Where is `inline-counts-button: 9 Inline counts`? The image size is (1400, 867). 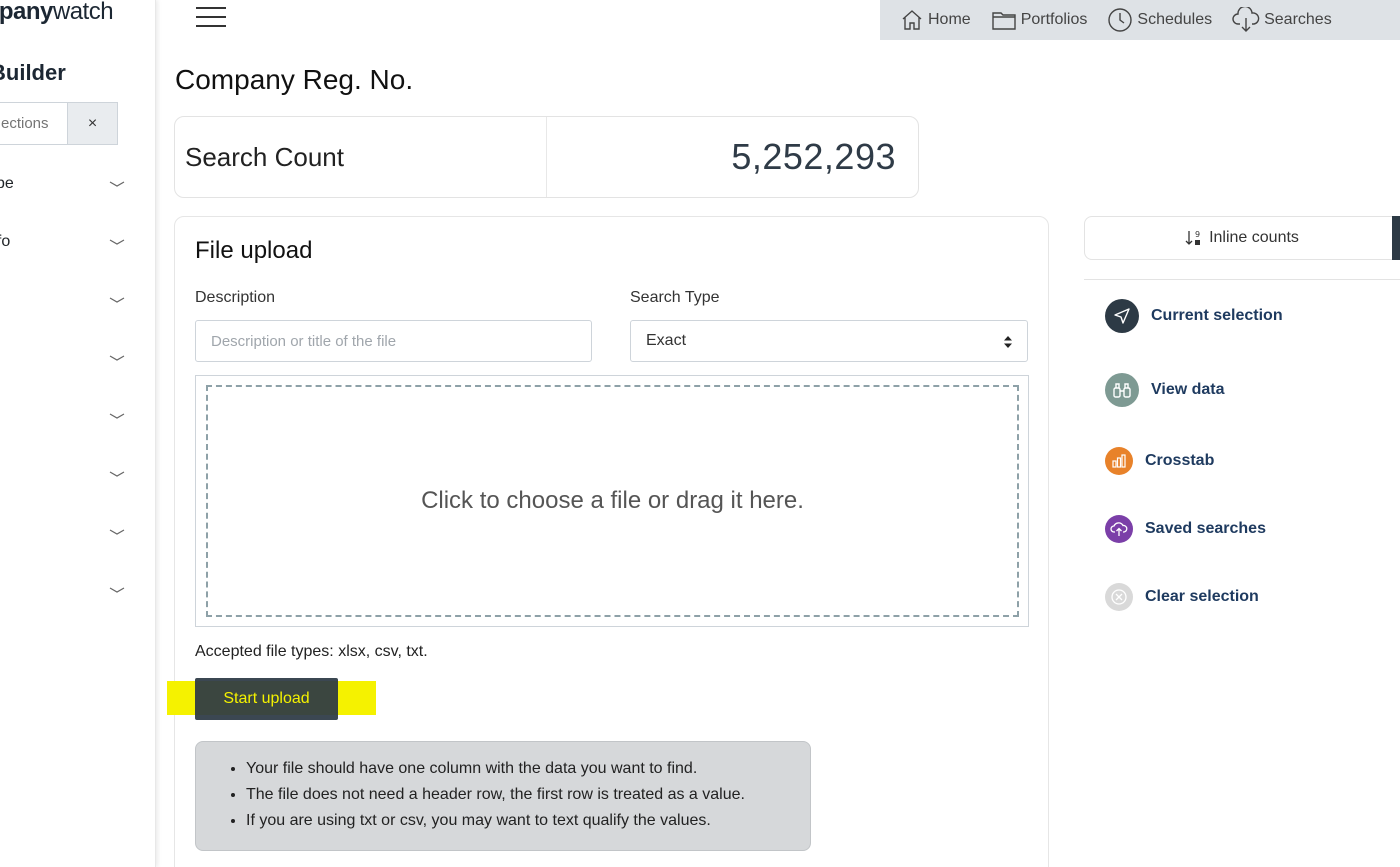
inline-counts-button: 9 Inline counts is located at coordinates (1242, 238).